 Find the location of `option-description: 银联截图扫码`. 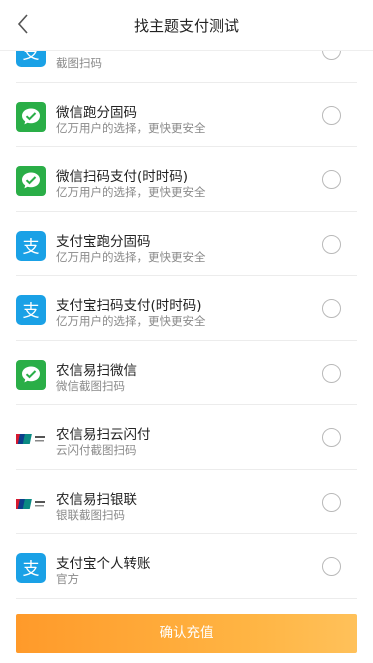

option-description: 银联截图扫码 is located at coordinates (90, 514).